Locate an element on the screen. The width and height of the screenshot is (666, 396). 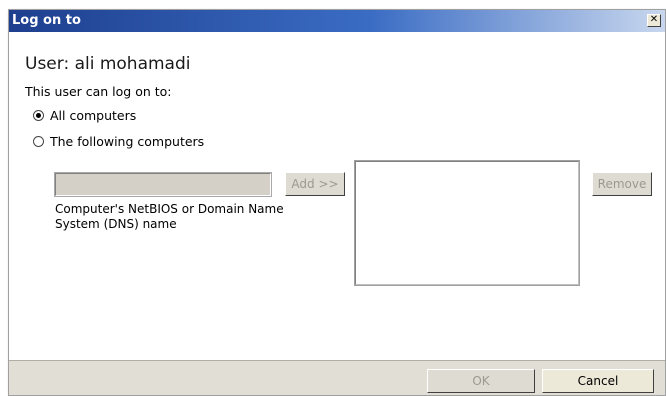
logon-description: This user can log on to: is located at coordinates (98, 91).